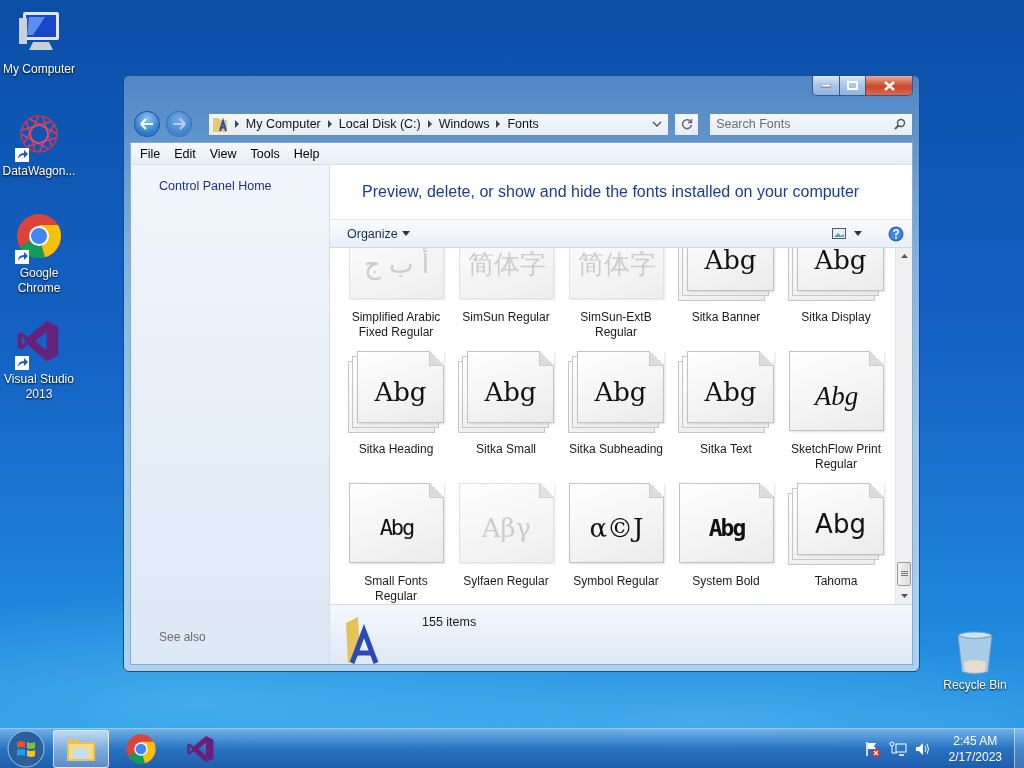 The width and height of the screenshot is (1024, 768). I want to click on font-name: Sylfaen Regular, so click(506, 582).